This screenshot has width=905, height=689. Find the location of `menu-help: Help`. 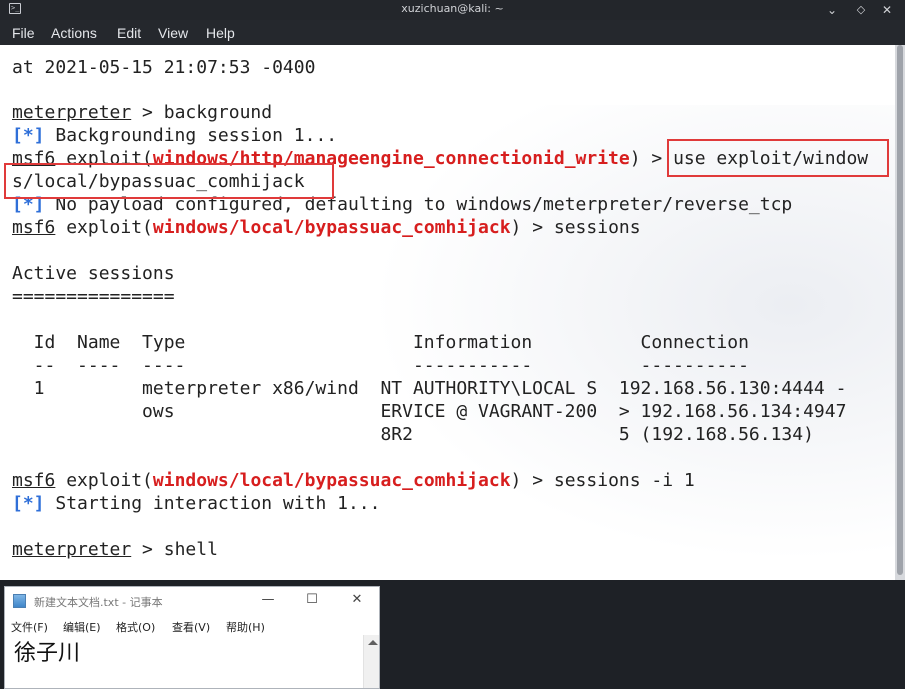

menu-help: Help is located at coordinates (220, 33).